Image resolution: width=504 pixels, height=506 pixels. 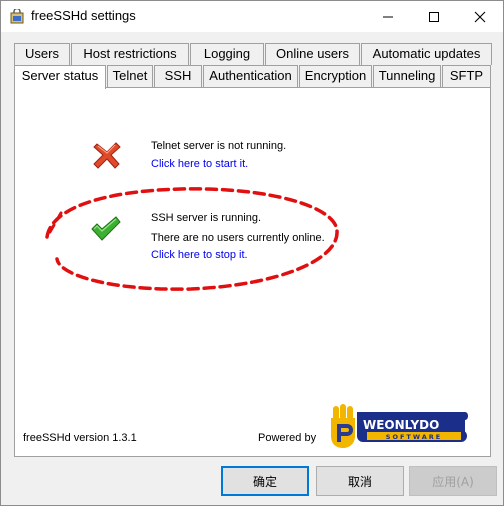 I want to click on tab-online-users: Online users, so click(x=312, y=54).